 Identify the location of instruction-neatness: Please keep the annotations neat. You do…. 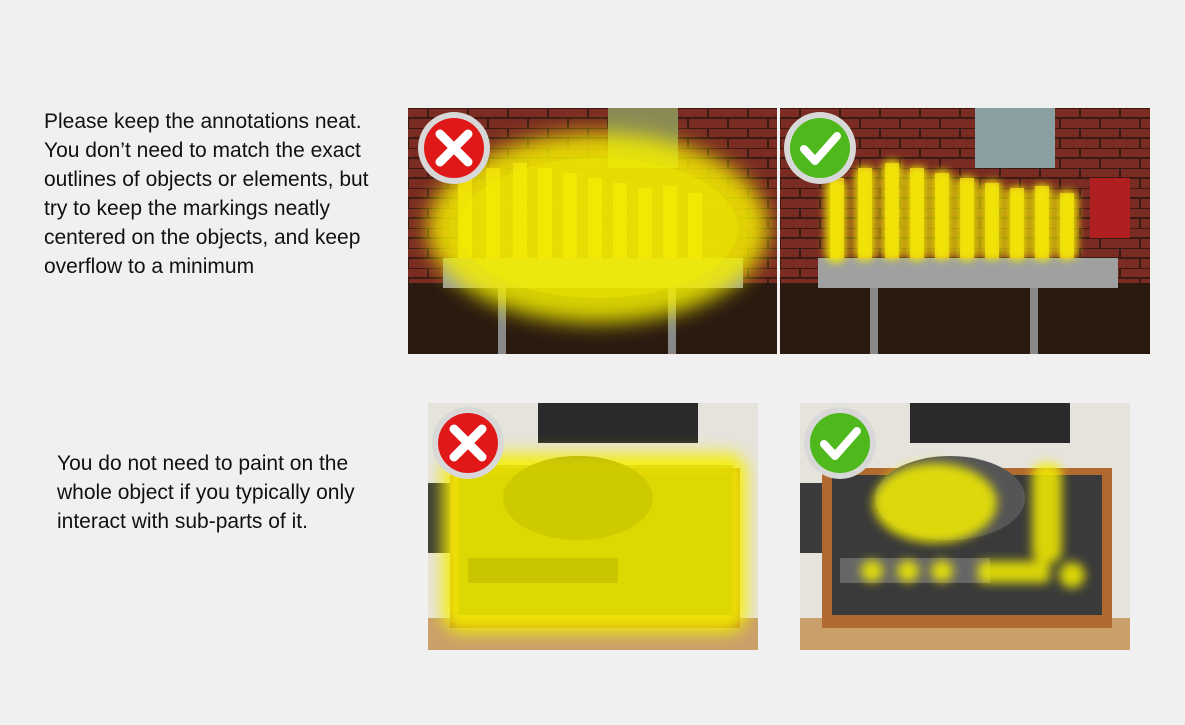
(206, 194).